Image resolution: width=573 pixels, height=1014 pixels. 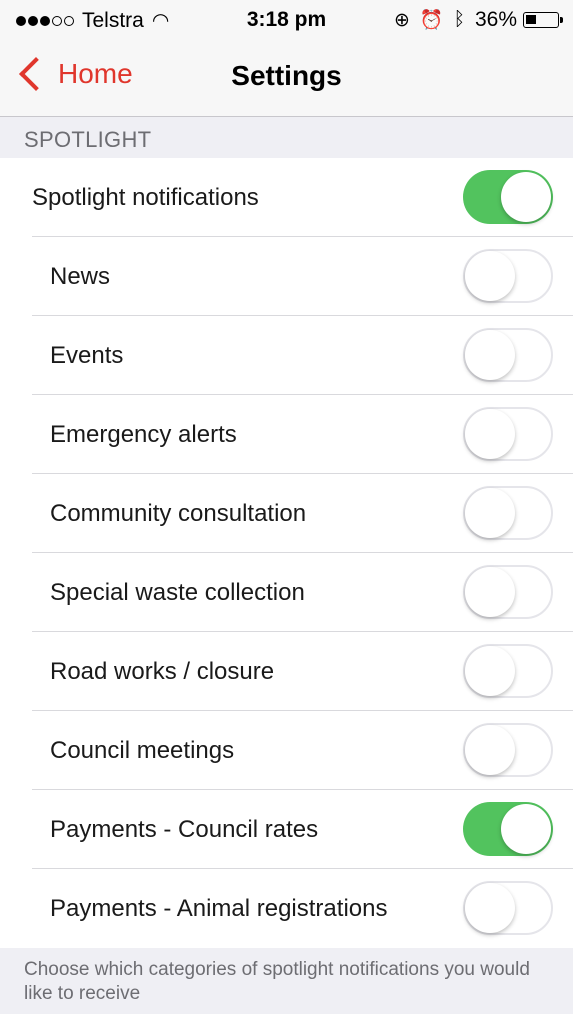 I want to click on setting-row-community-consultation: Community consultation, so click(x=286, y=513).